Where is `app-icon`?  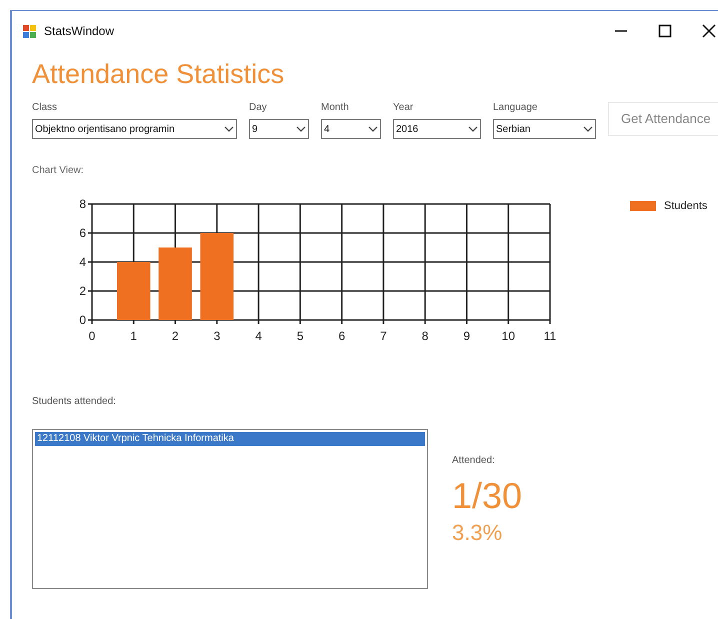 app-icon is located at coordinates (30, 31).